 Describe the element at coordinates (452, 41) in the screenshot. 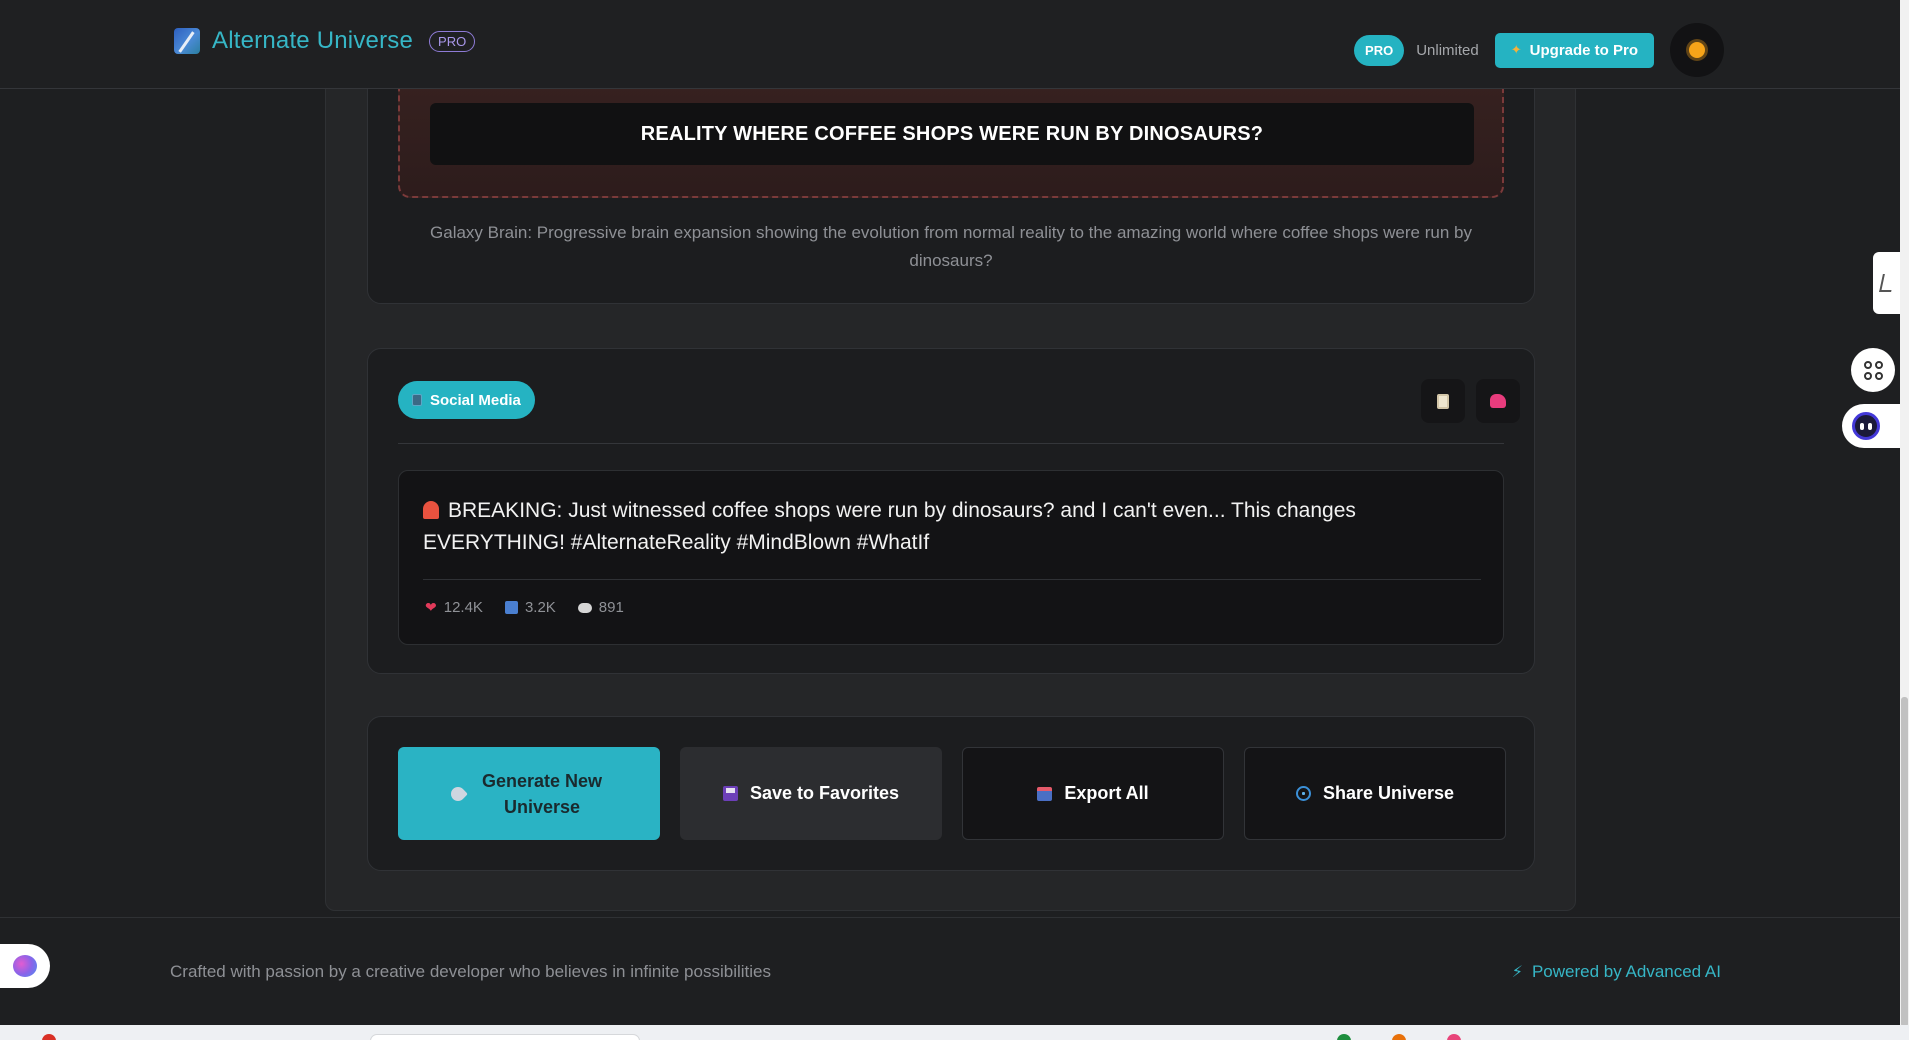

I see `pro-tag: PRO` at that location.